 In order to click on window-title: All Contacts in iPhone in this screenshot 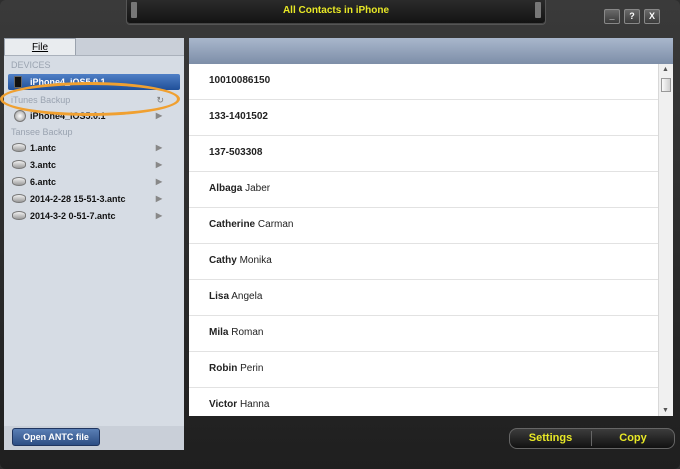, I will do `click(336, 10)`.